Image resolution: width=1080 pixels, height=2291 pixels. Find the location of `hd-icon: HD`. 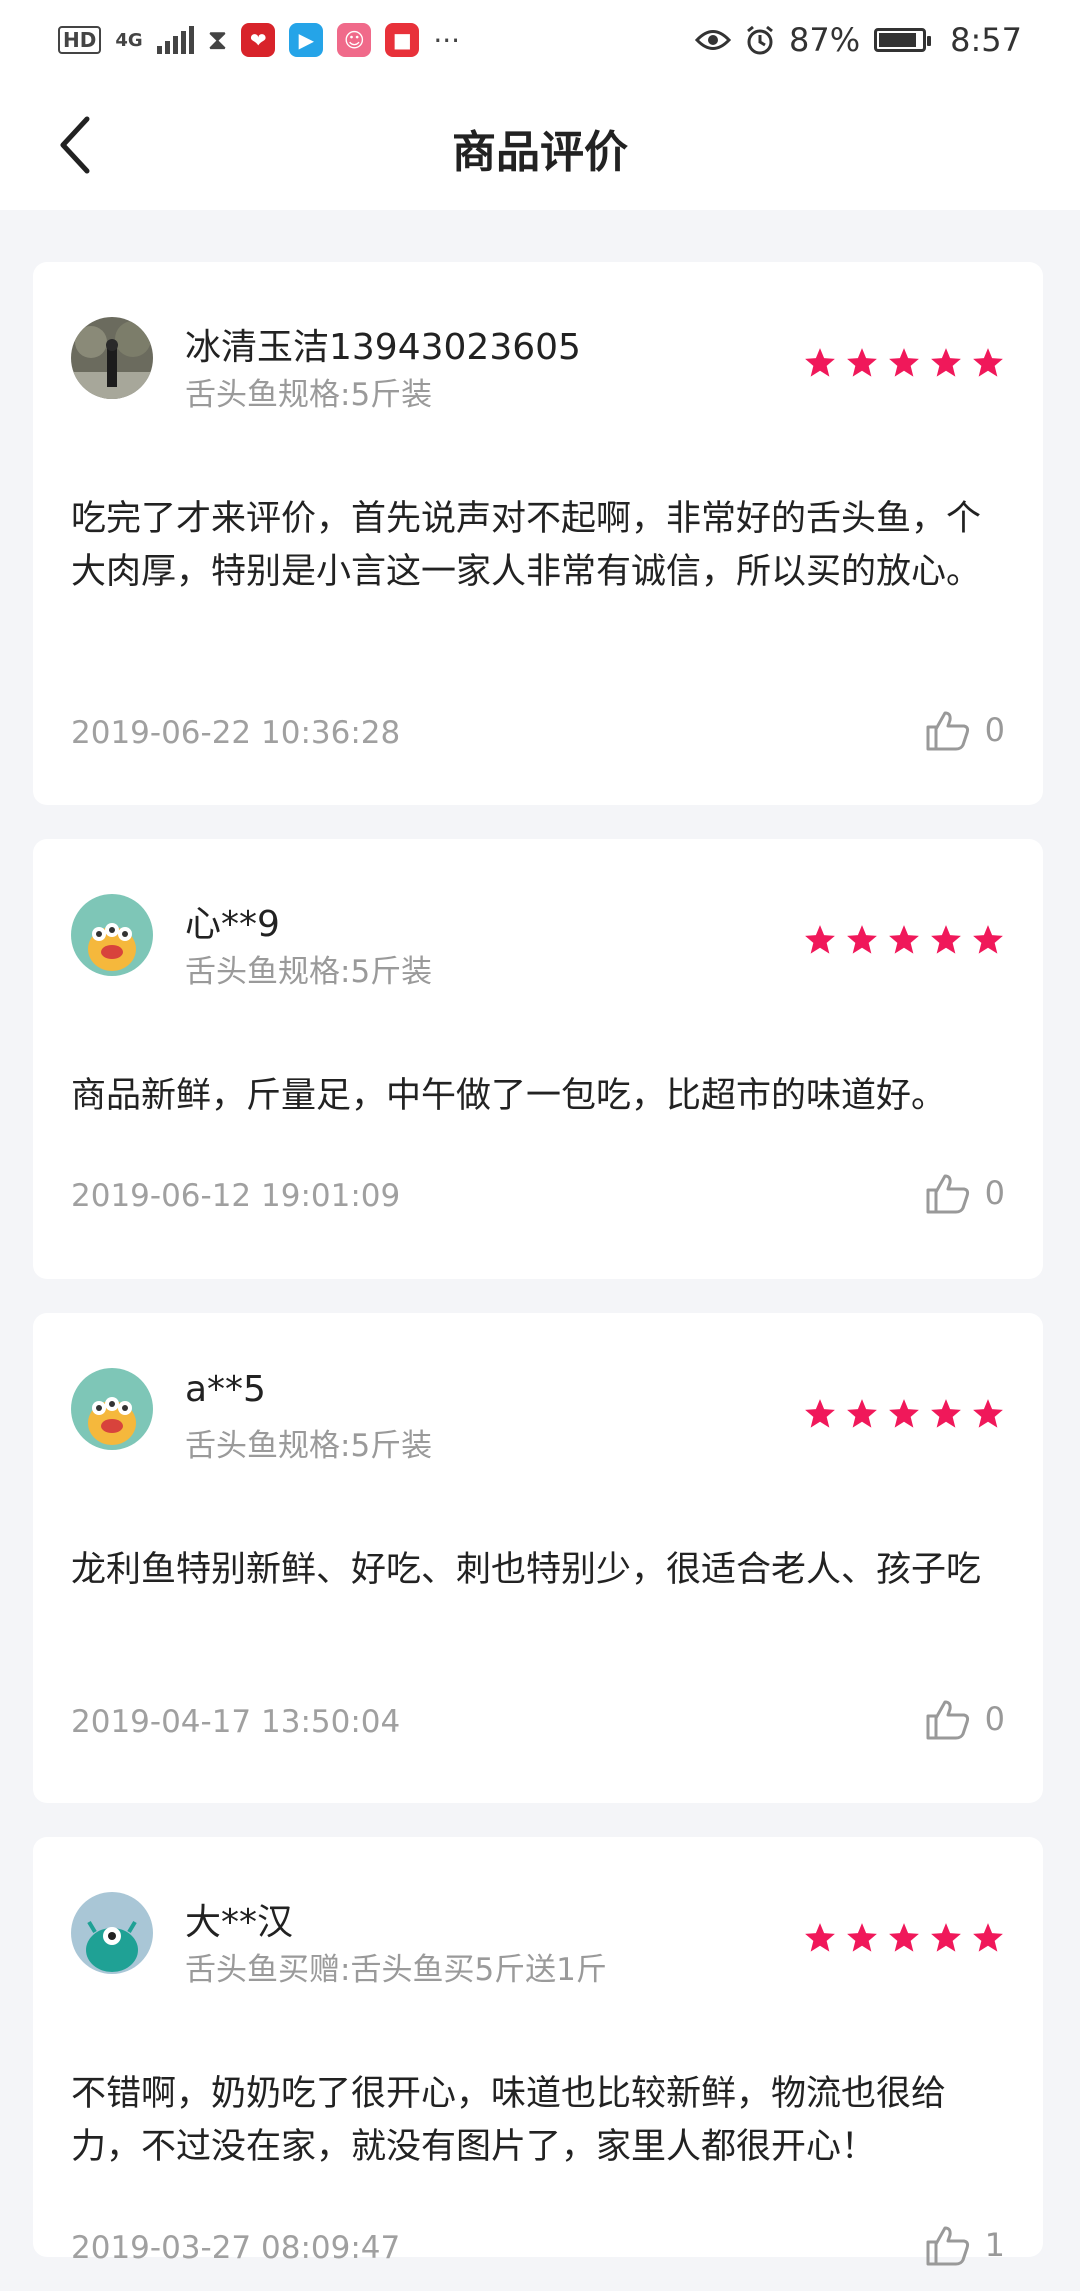

hd-icon: HD is located at coordinates (80, 40).